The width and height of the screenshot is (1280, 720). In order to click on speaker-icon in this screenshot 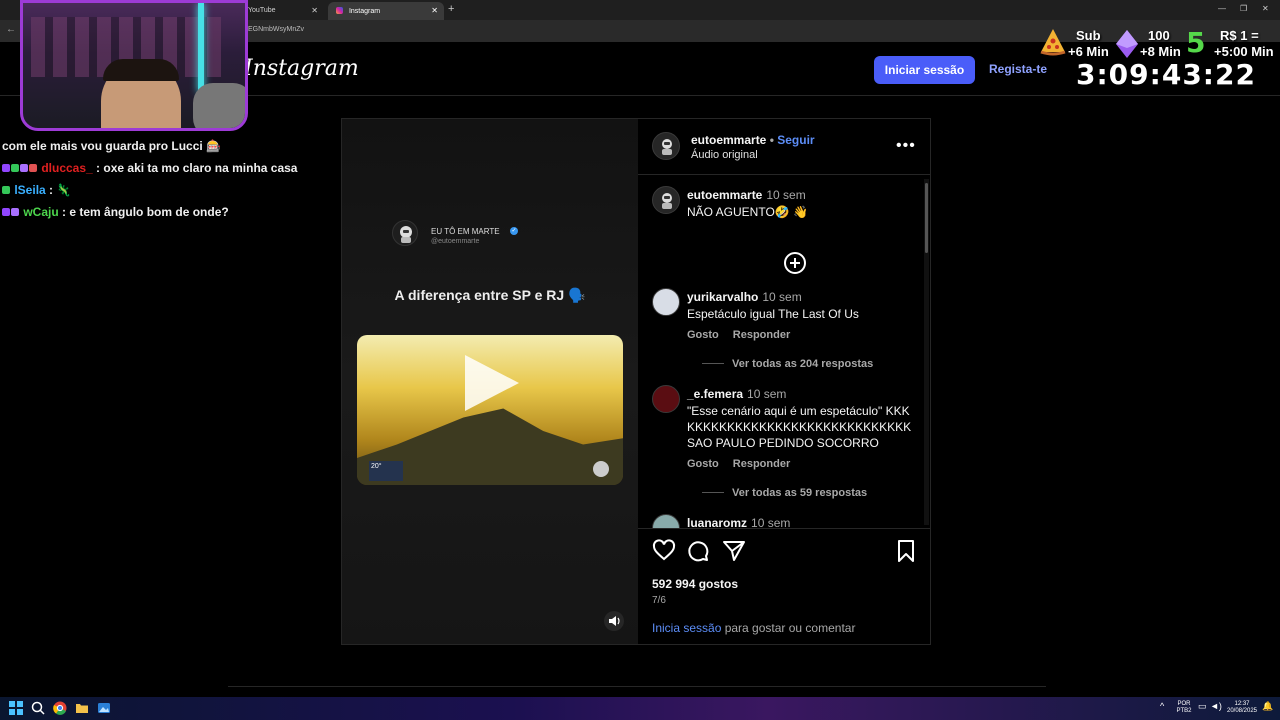, I will do `click(614, 621)`.